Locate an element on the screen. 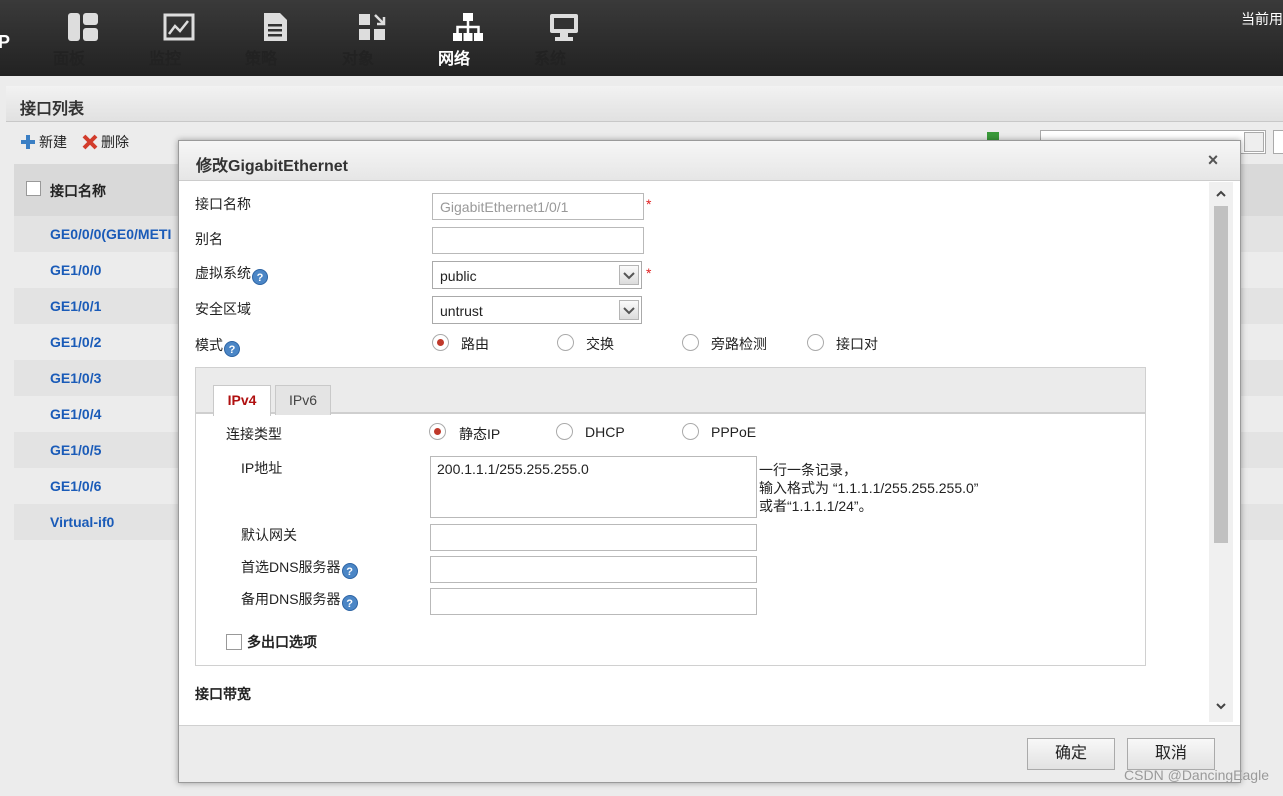 The width and height of the screenshot is (1283, 796). scroll-up-icon is located at coordinates (1221, 196).